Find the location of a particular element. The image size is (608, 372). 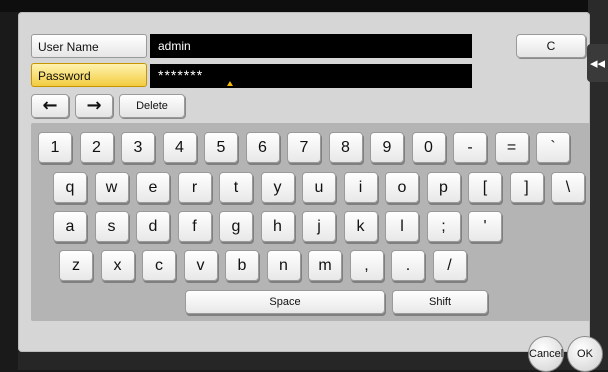

key: k is located at coordinates (360, 226).